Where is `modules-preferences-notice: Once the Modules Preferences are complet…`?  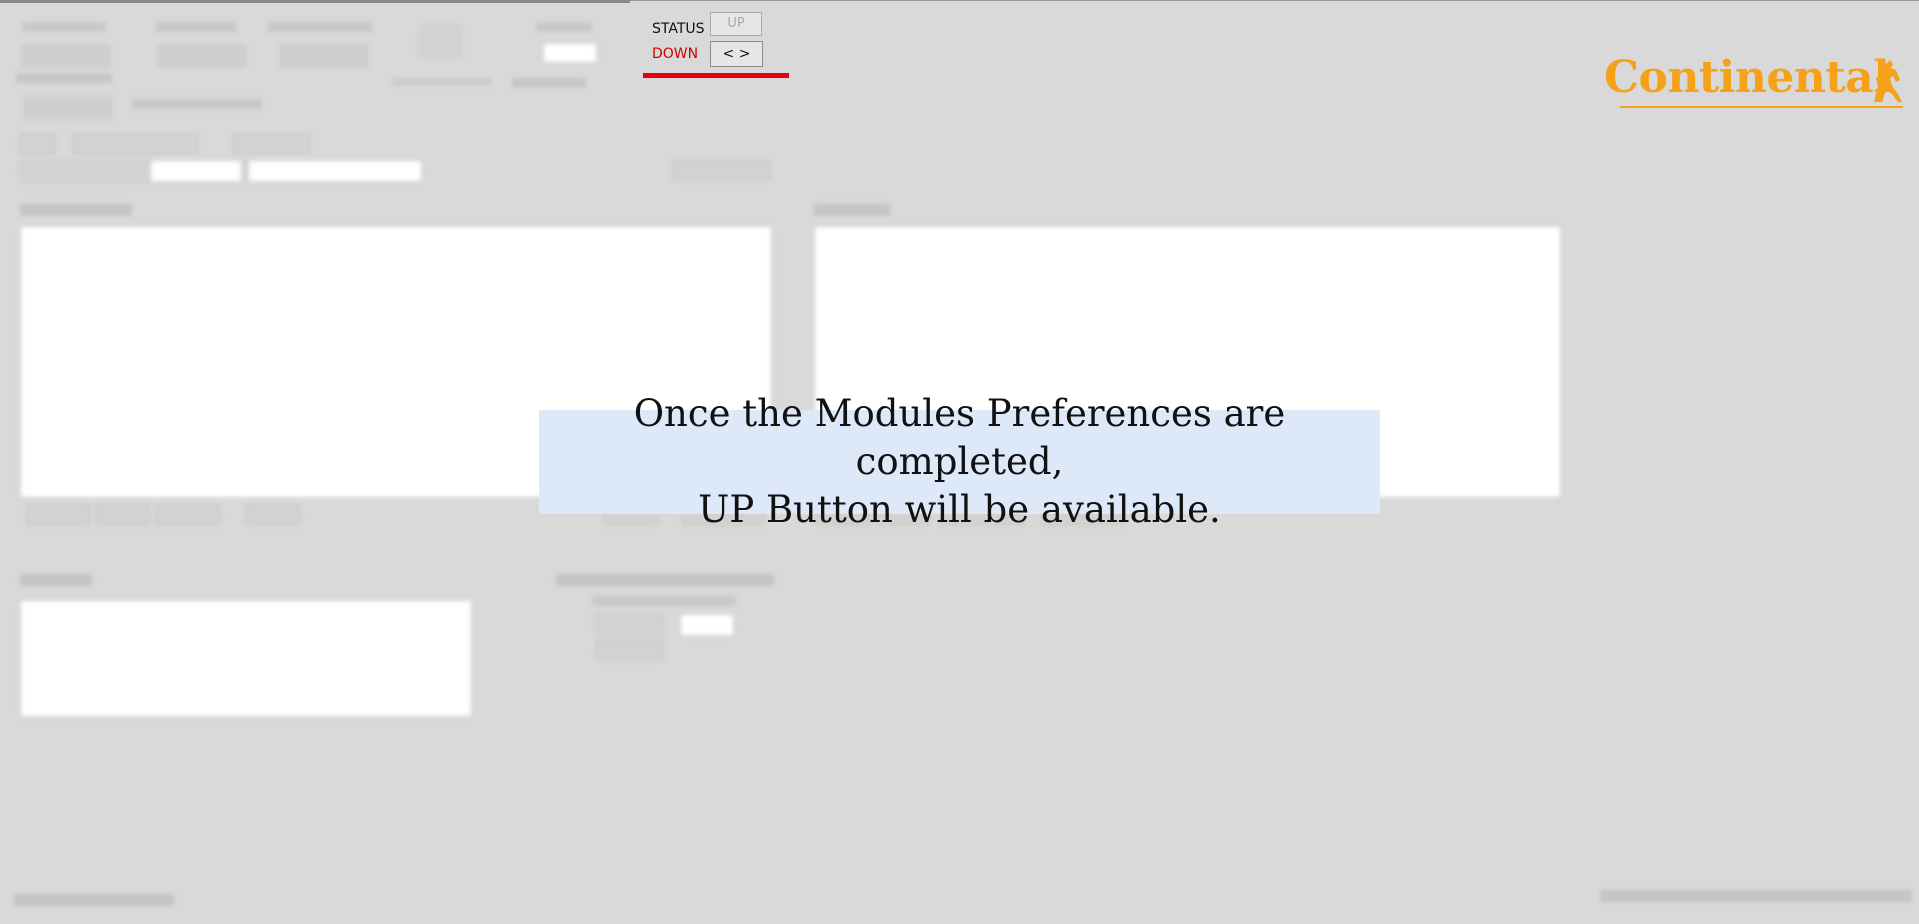
modules-preferences-notice: Once the Modules Preferences are complet… is located at coordinates (959, 461).